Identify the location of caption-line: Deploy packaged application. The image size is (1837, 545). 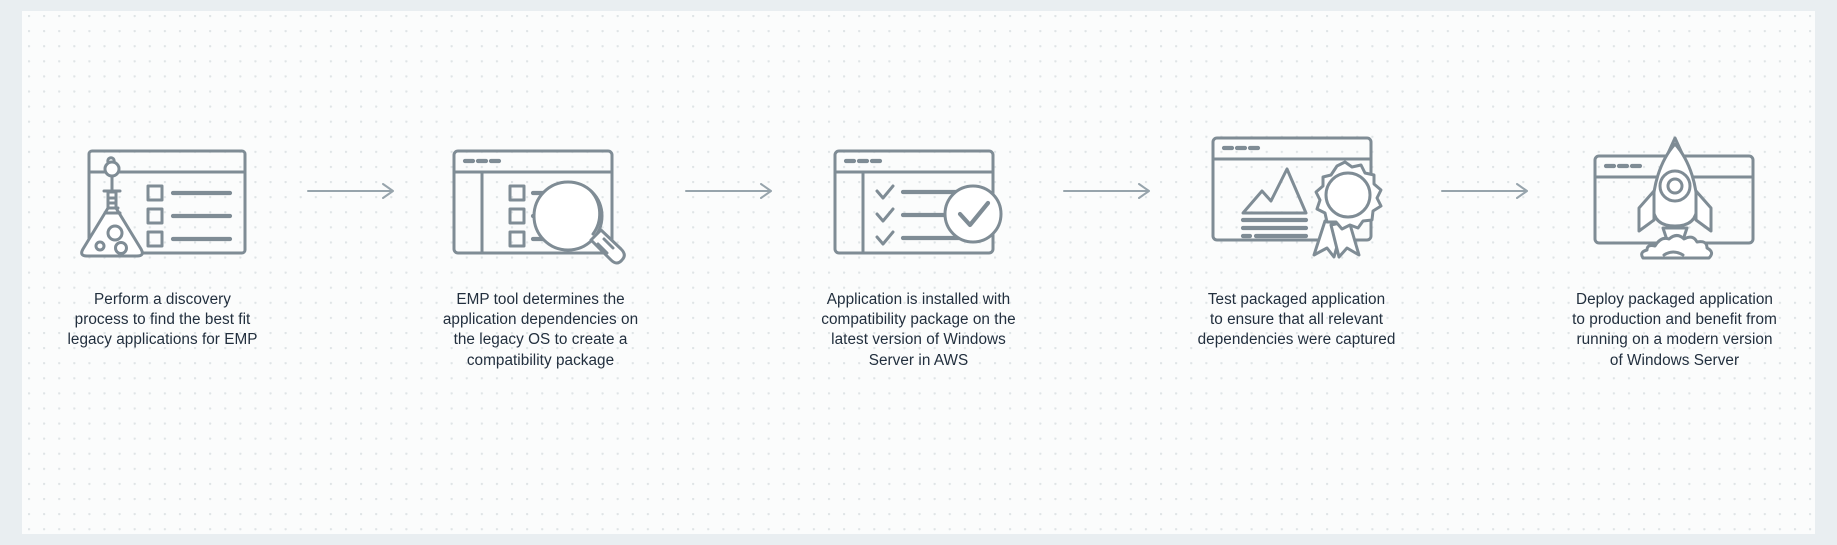
(1674, 299).